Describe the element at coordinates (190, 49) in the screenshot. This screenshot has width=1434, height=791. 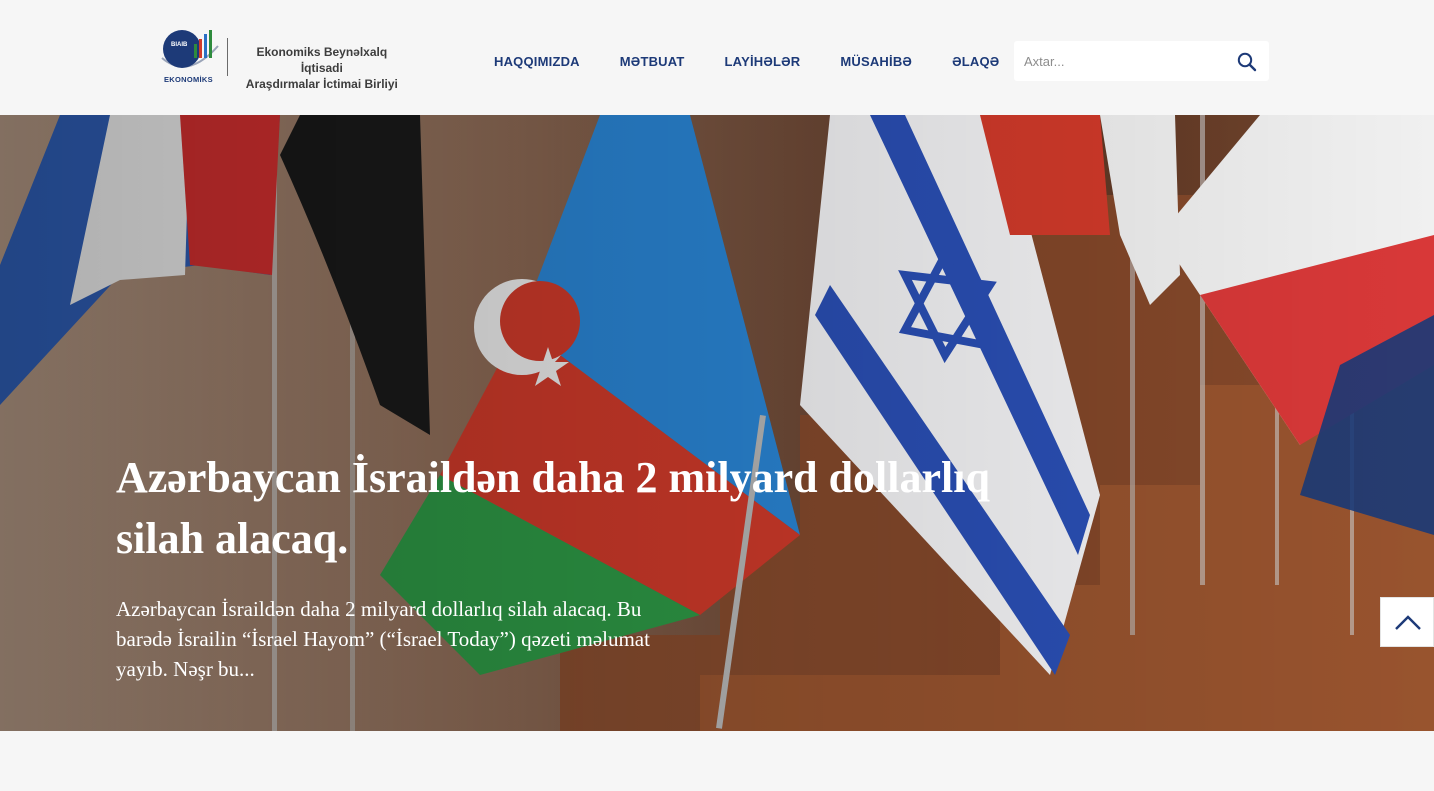
I see `globe-chart-icon: BIAIB` at that location.